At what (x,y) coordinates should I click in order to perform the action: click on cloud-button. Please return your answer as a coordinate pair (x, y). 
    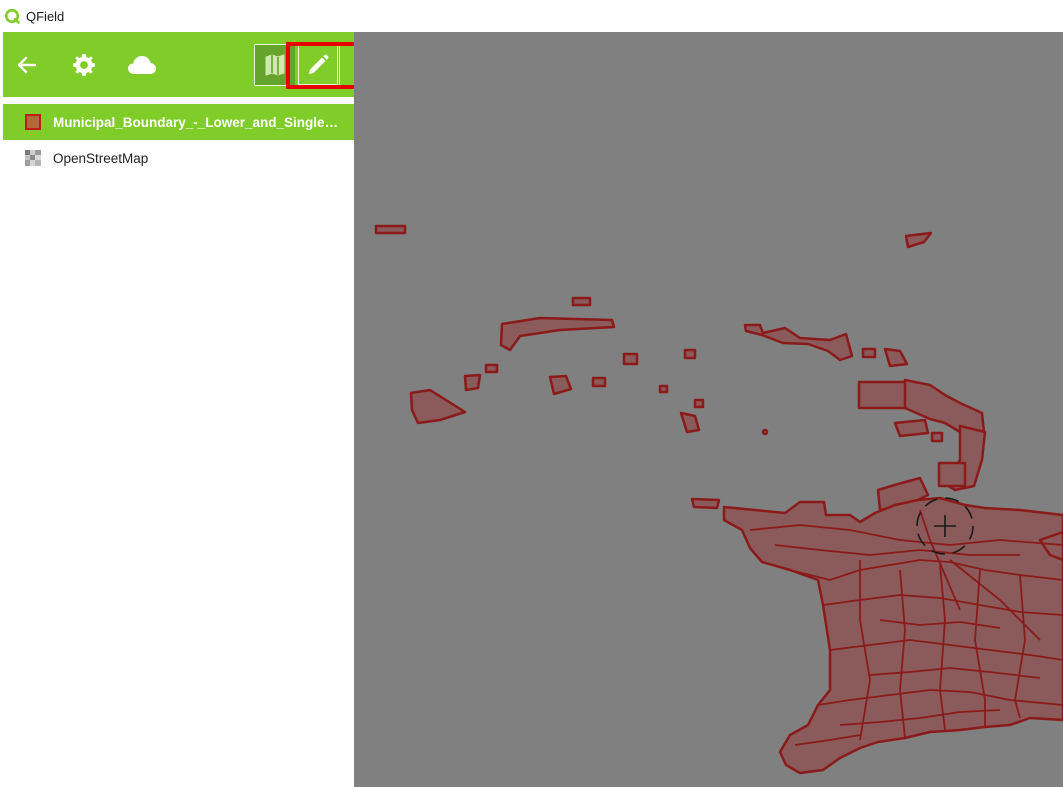
    Looking at the image, I should click on (142, 65).